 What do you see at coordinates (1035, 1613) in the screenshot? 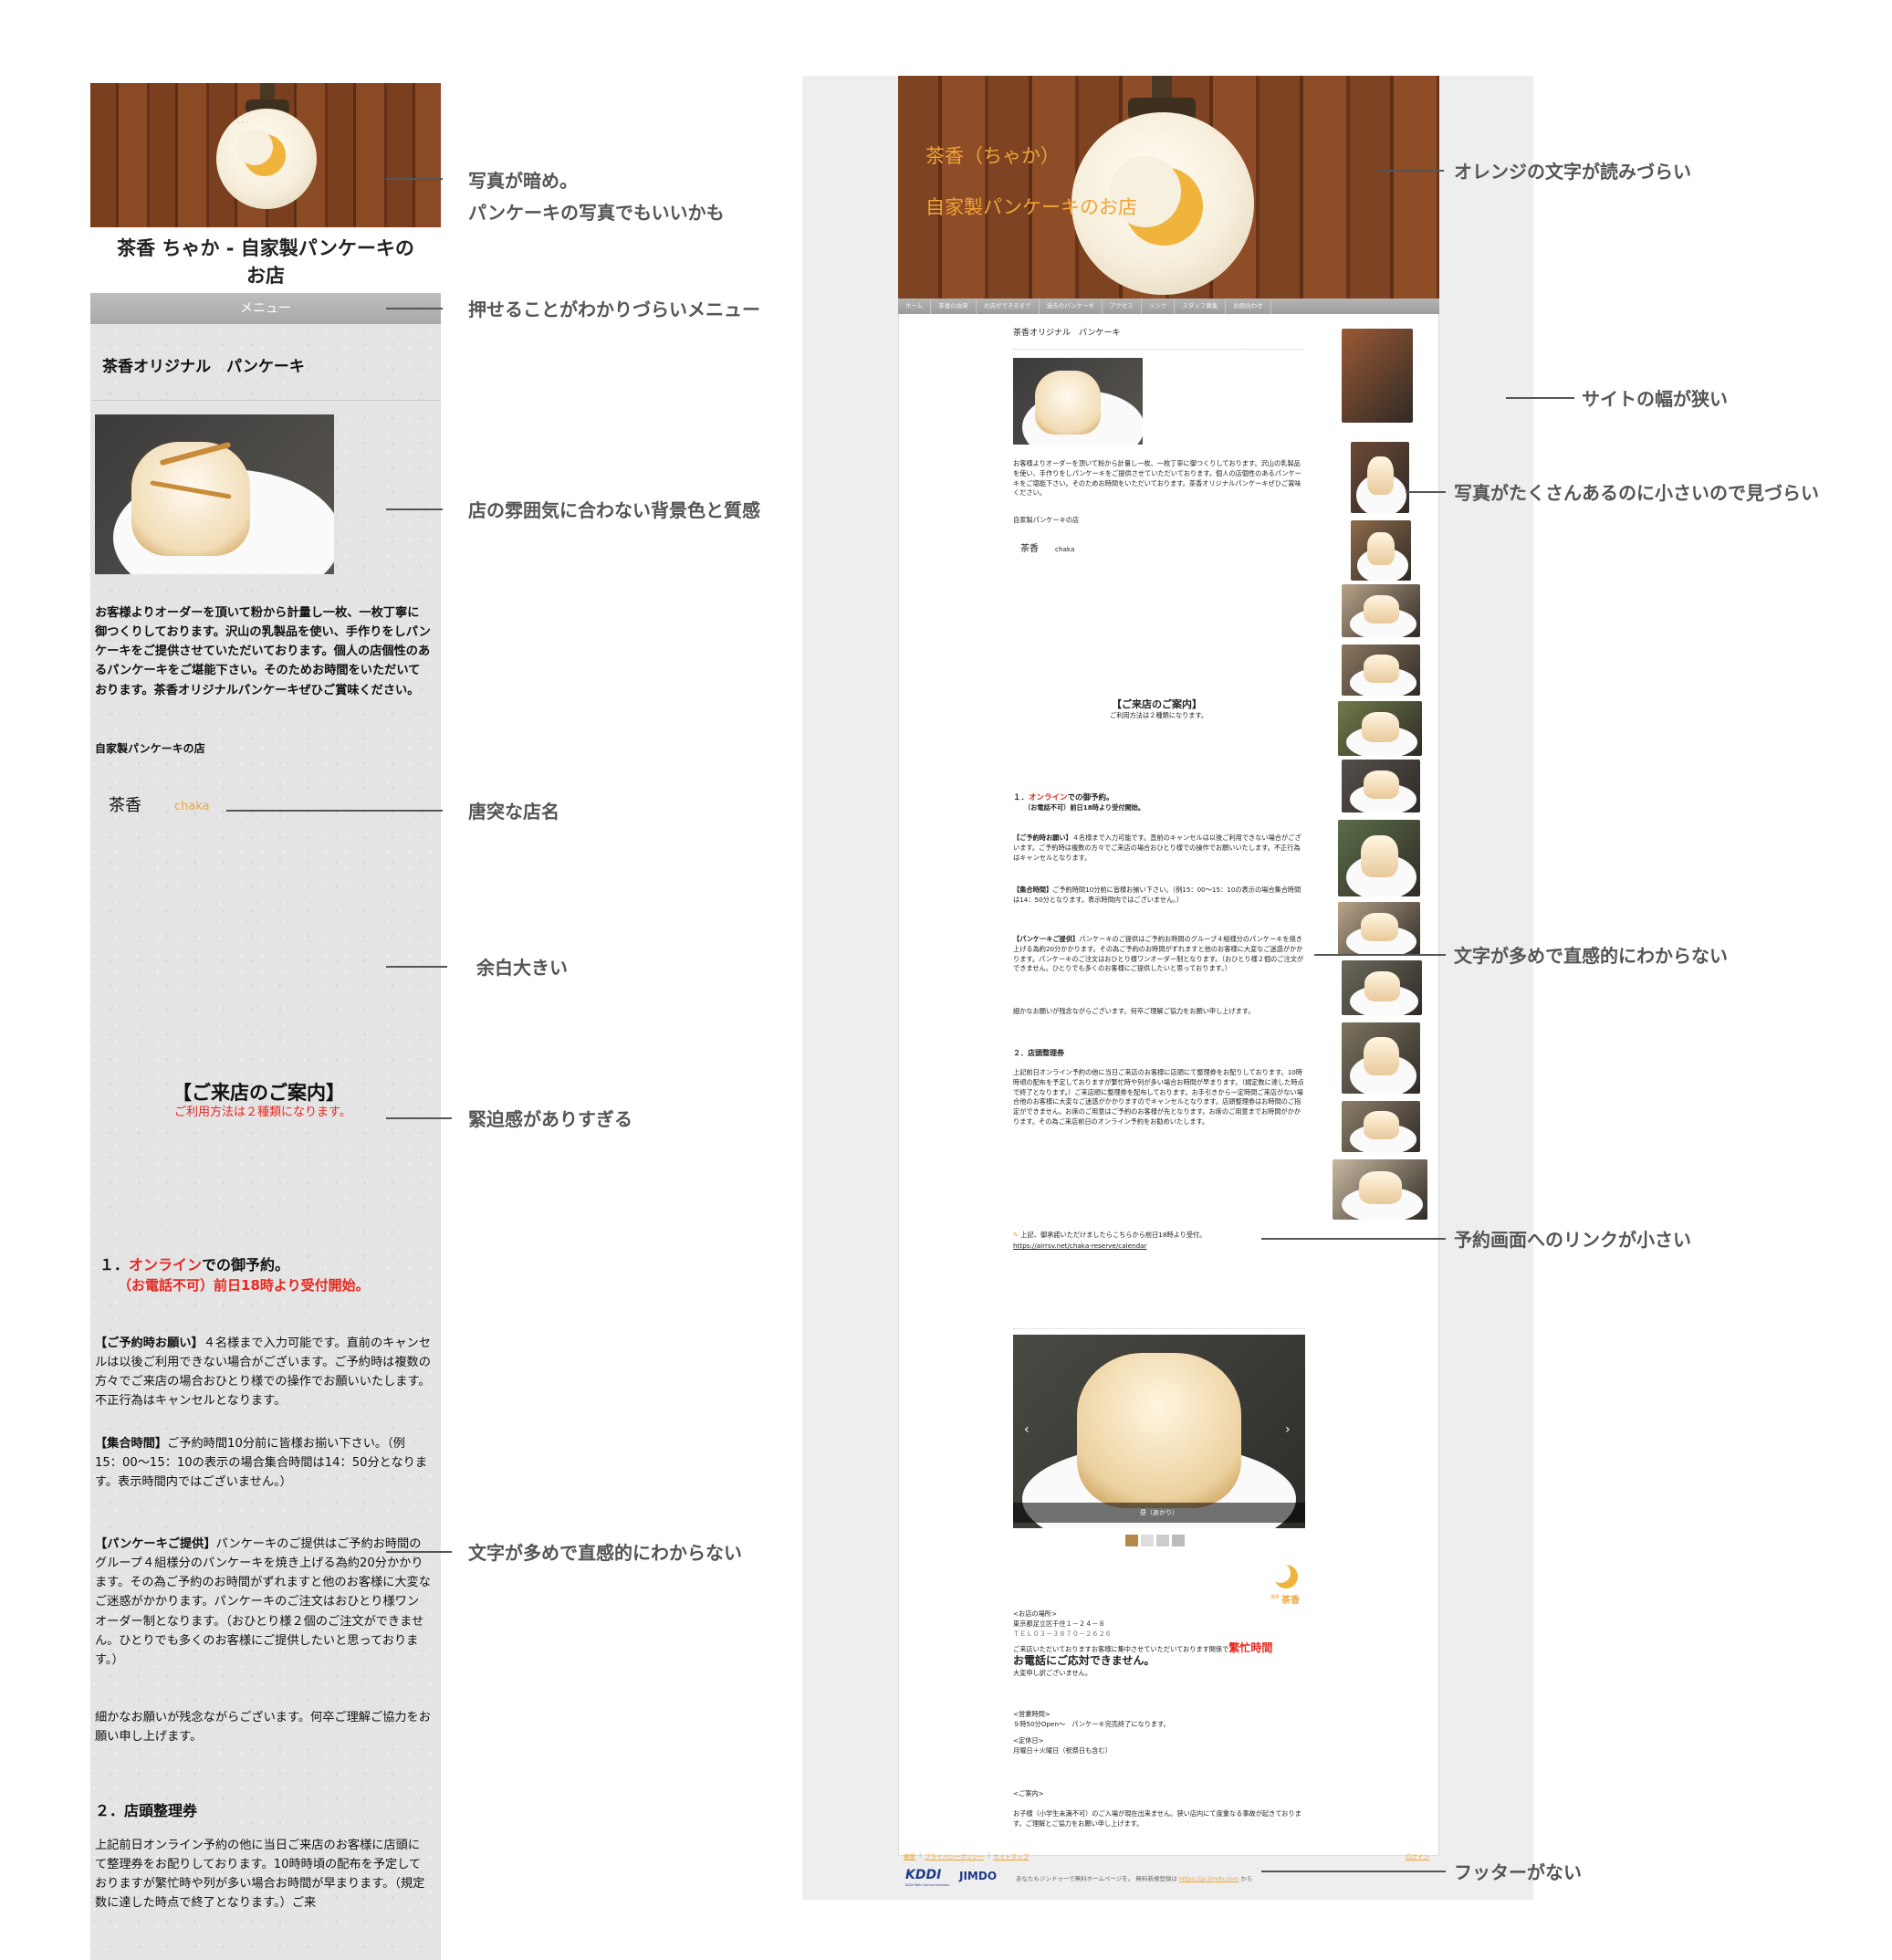
I see `desktop-addr-label: <お店の場所>` at bounding box center [1035, 1613].